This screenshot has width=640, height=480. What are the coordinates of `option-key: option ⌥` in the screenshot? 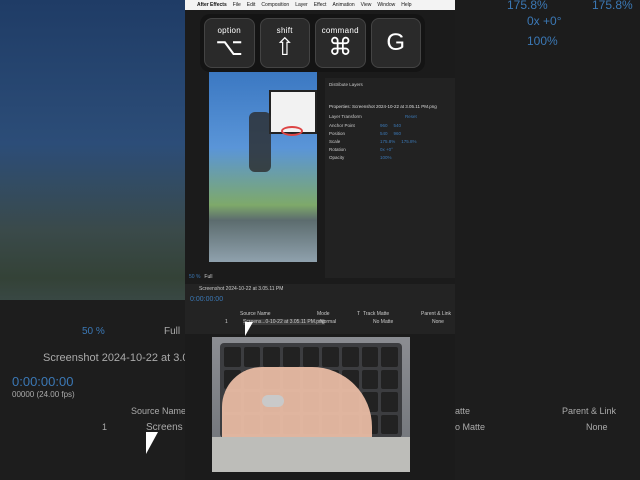 It's located at (229, 43).